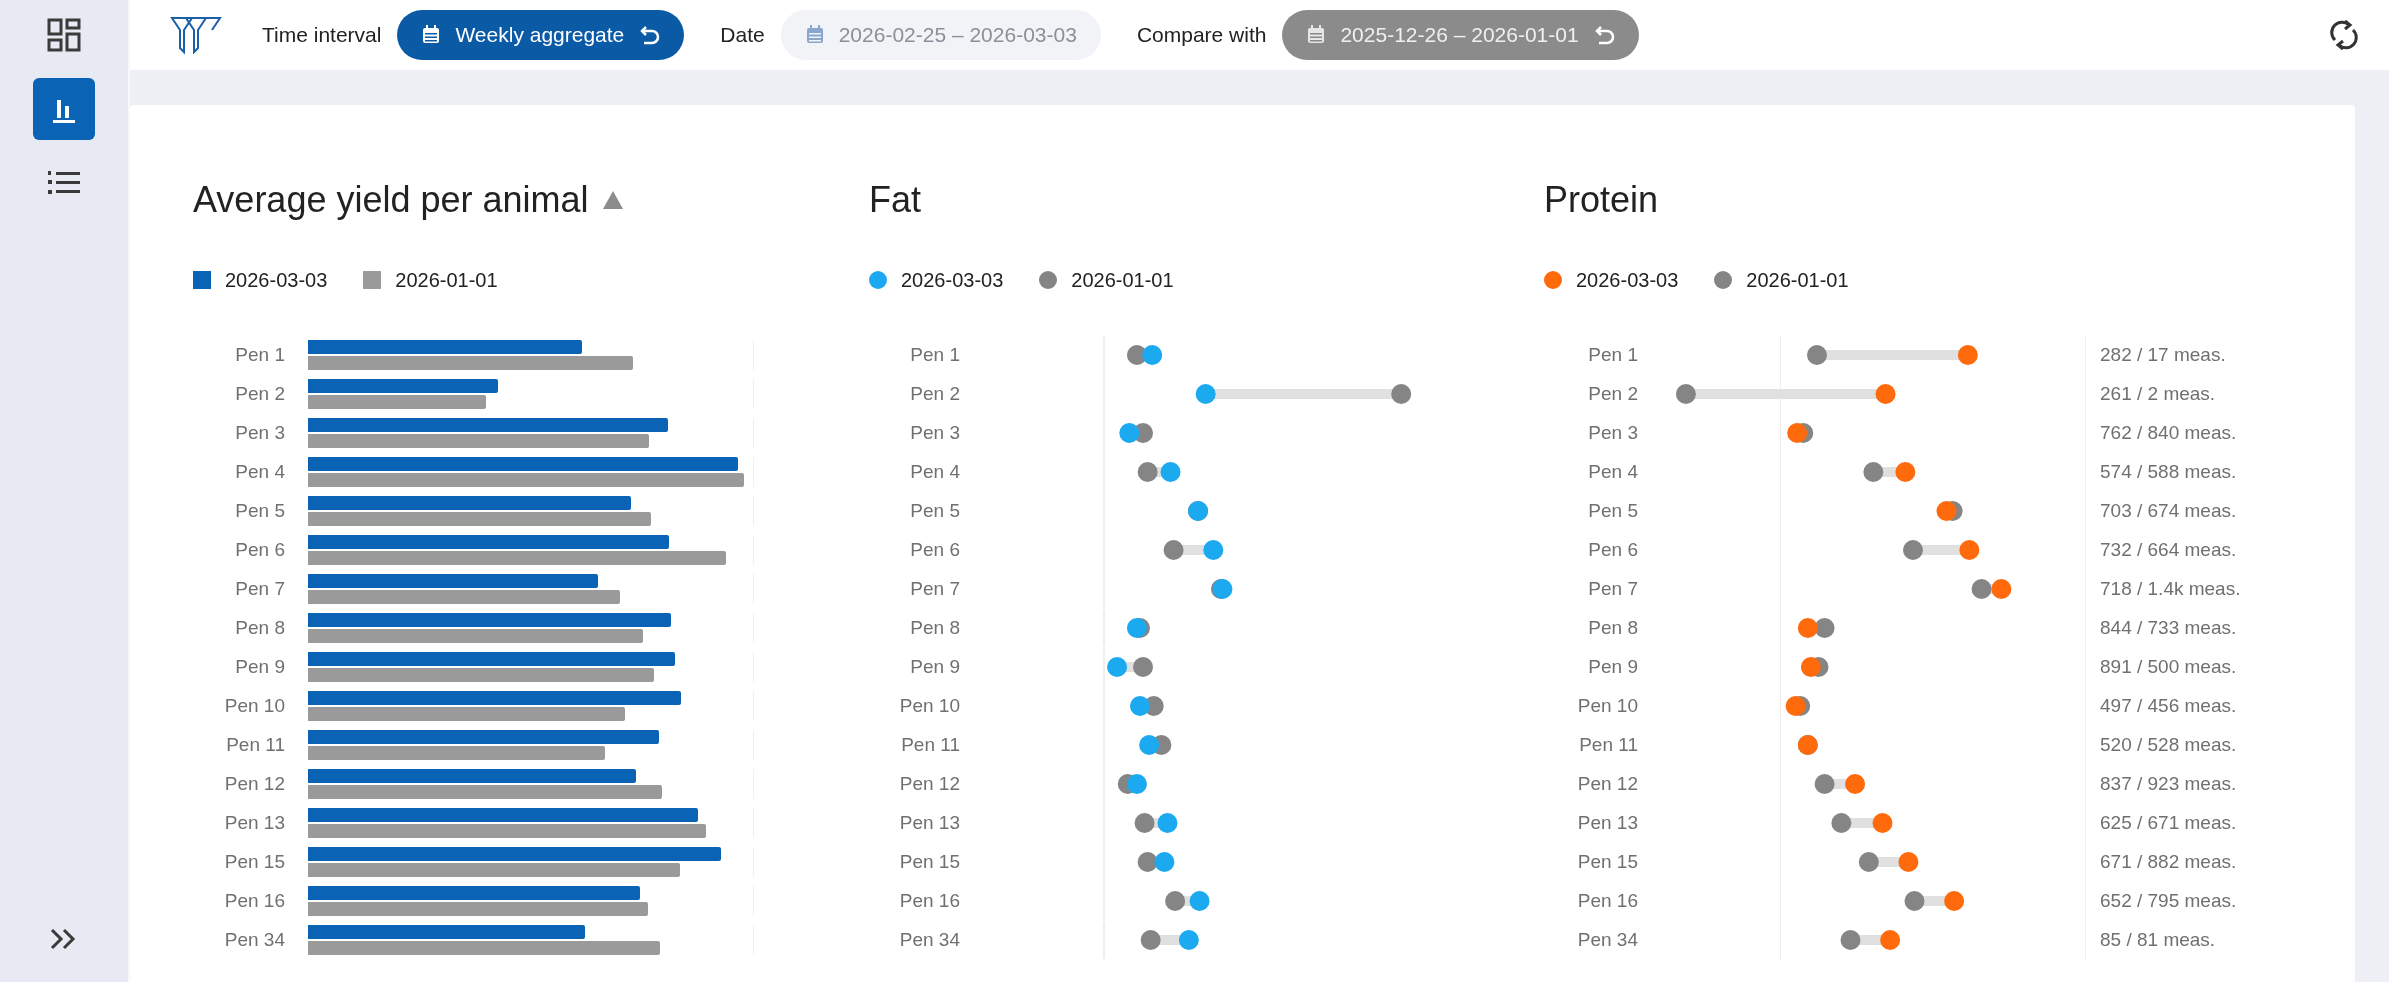 This screenshot has width=2389, height=982. Describe the element at coordinates (2161, 783) in the screenshot. I see `measurement-count: 837 / 923 meas.` at that location.